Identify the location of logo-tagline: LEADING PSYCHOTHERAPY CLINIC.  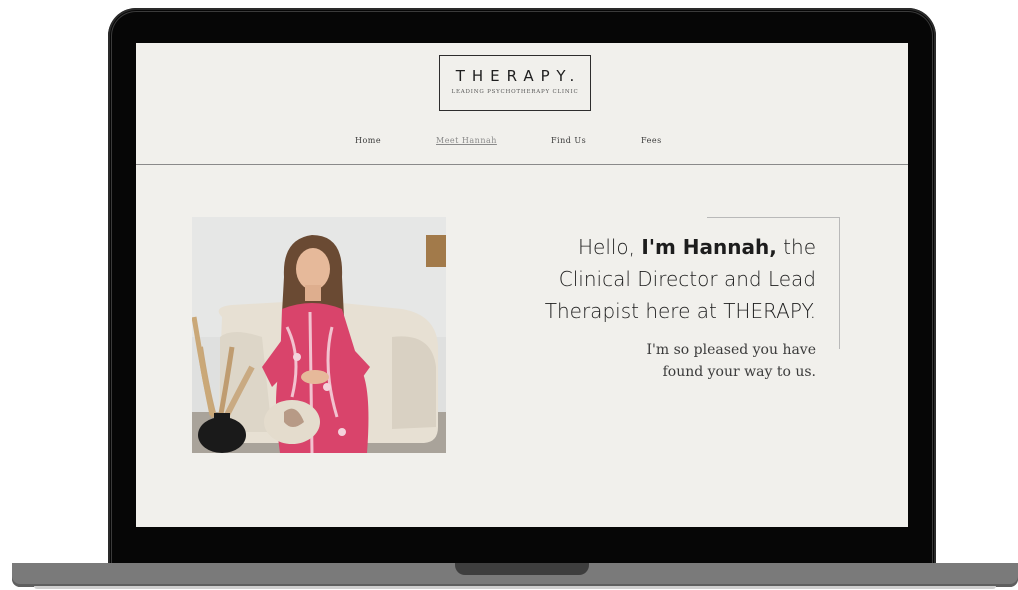
(515, 92).